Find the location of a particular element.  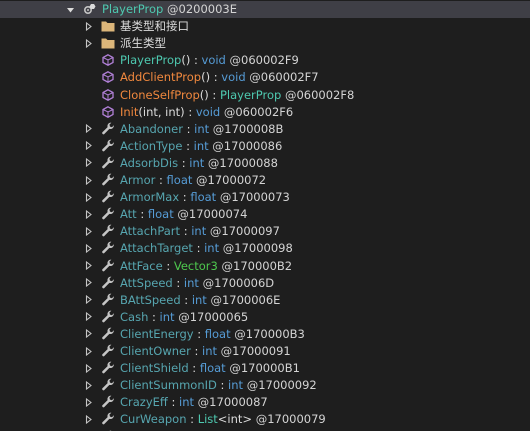

node-label: Cash : int @17000065 is located at coordinates (184, 317).